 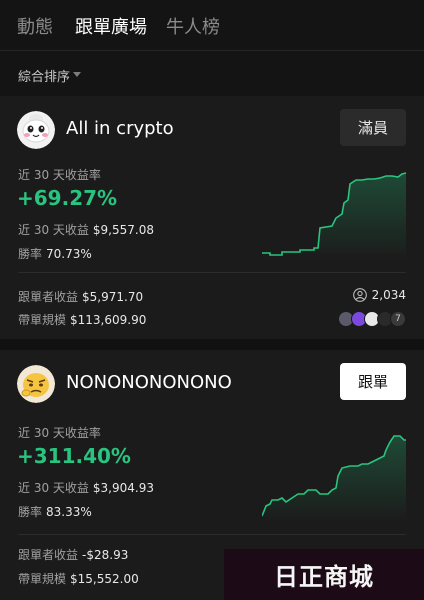 What do you see at coordinates (74, 456) in the screenshot?
I see `roi-value: +311.40%` at bounding box center [74, 456].